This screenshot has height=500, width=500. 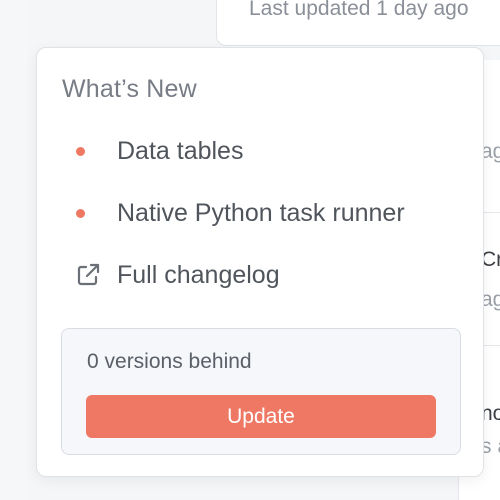 I want to click on full-changelog-link: Full changelog, so click(x=177, y=275).